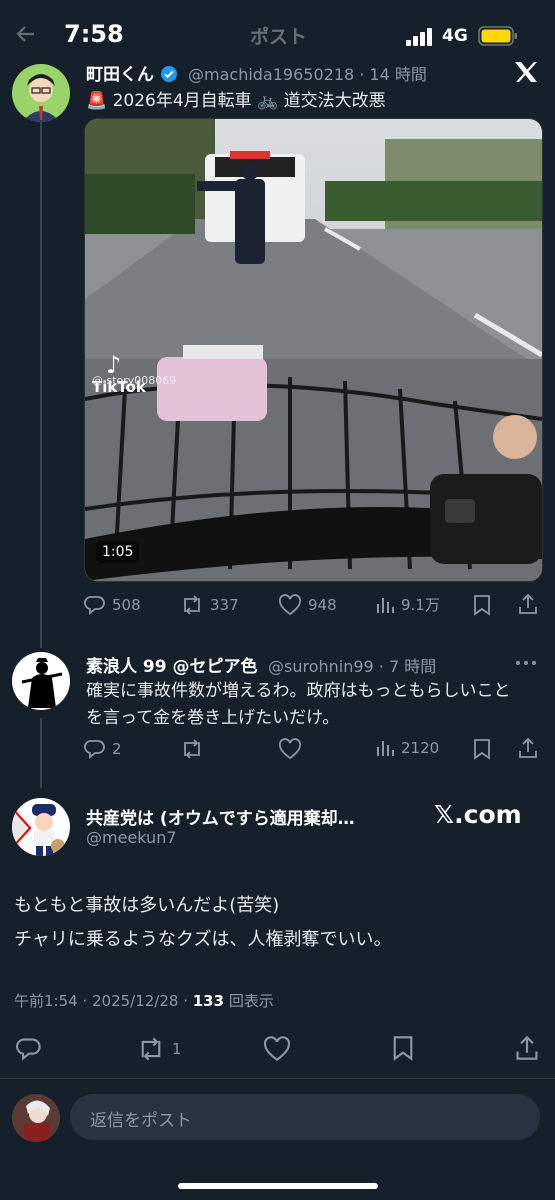 This screenshot has height=1200, width=555. Describe the element at coordinates (298, 704) in the screenshot. I see `post-text: 確実に事故件数が増えるわ。政府はもっともらしいことを言って金を巻き上げたいだけ。` at that location.